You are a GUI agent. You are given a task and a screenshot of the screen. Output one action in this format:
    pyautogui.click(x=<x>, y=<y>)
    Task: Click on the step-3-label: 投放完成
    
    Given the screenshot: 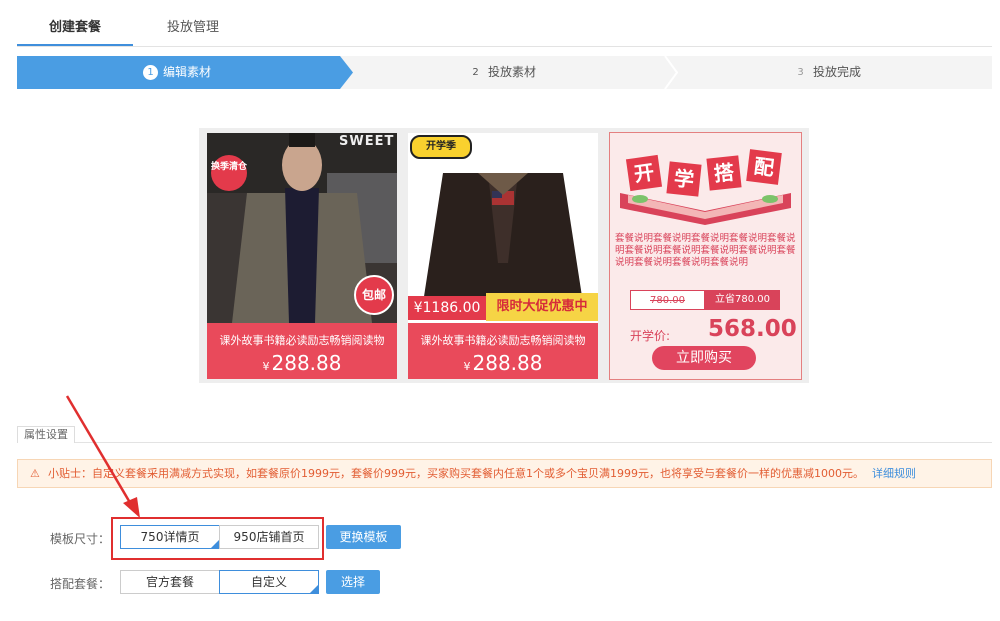 What is the action you would take?
    pyautogui.click(x=837, y=72)
    